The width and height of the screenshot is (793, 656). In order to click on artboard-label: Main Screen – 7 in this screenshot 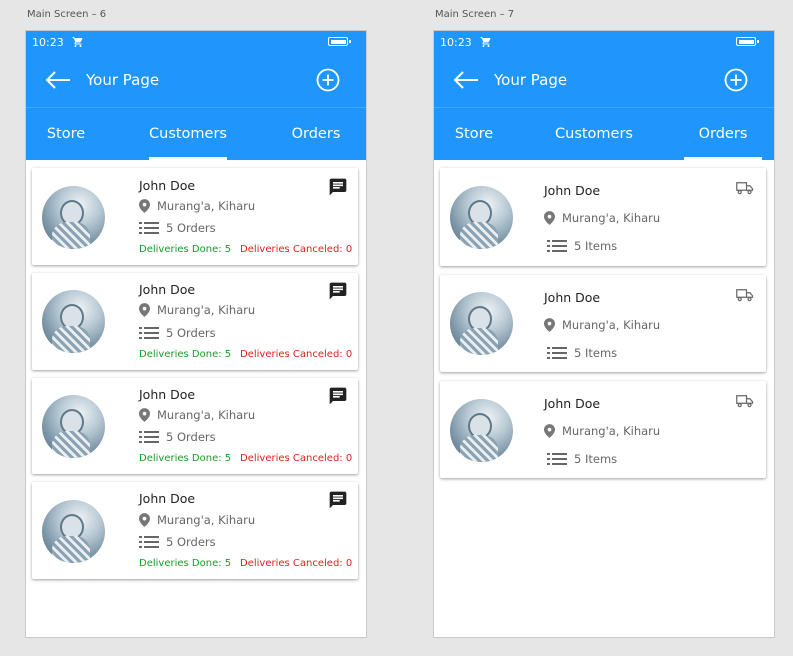, I will do `click(475, 14)`.